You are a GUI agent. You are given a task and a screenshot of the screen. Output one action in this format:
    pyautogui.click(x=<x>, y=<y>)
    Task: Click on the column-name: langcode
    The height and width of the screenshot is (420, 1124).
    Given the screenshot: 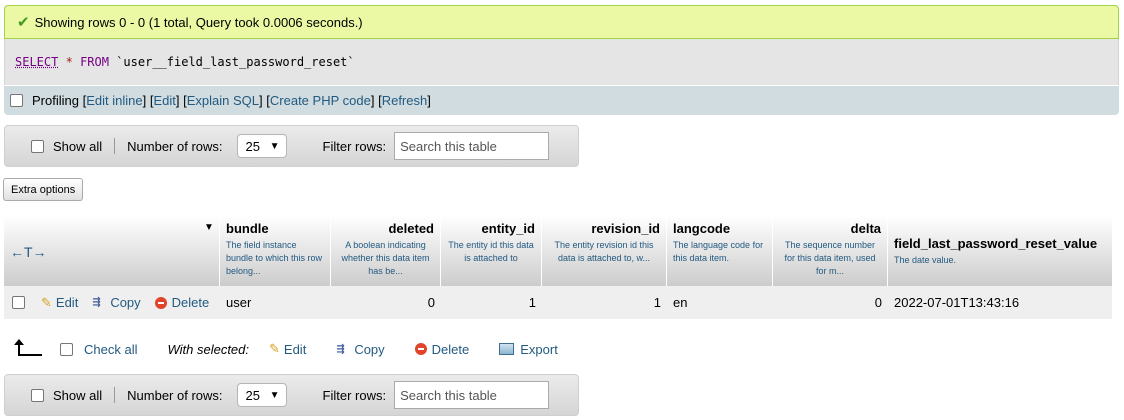 What is the action you would take?
    pyautogui.click(x=719, y=228)
    